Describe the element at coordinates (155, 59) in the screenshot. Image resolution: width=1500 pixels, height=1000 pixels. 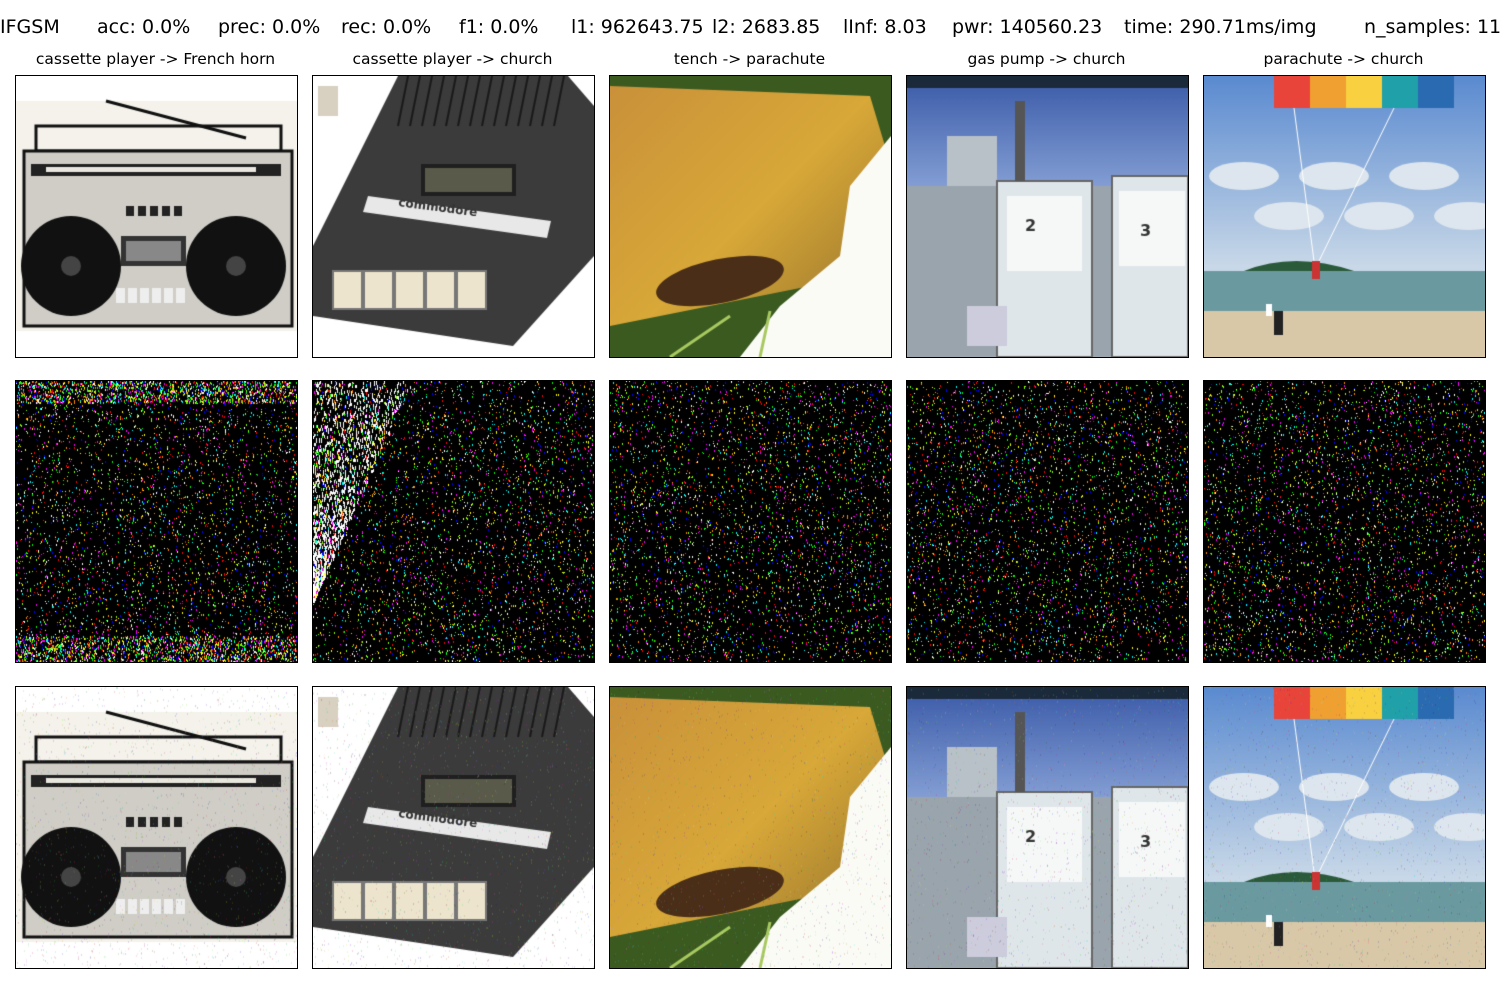
I see `column-title: cassette player -> French horn` at that location.